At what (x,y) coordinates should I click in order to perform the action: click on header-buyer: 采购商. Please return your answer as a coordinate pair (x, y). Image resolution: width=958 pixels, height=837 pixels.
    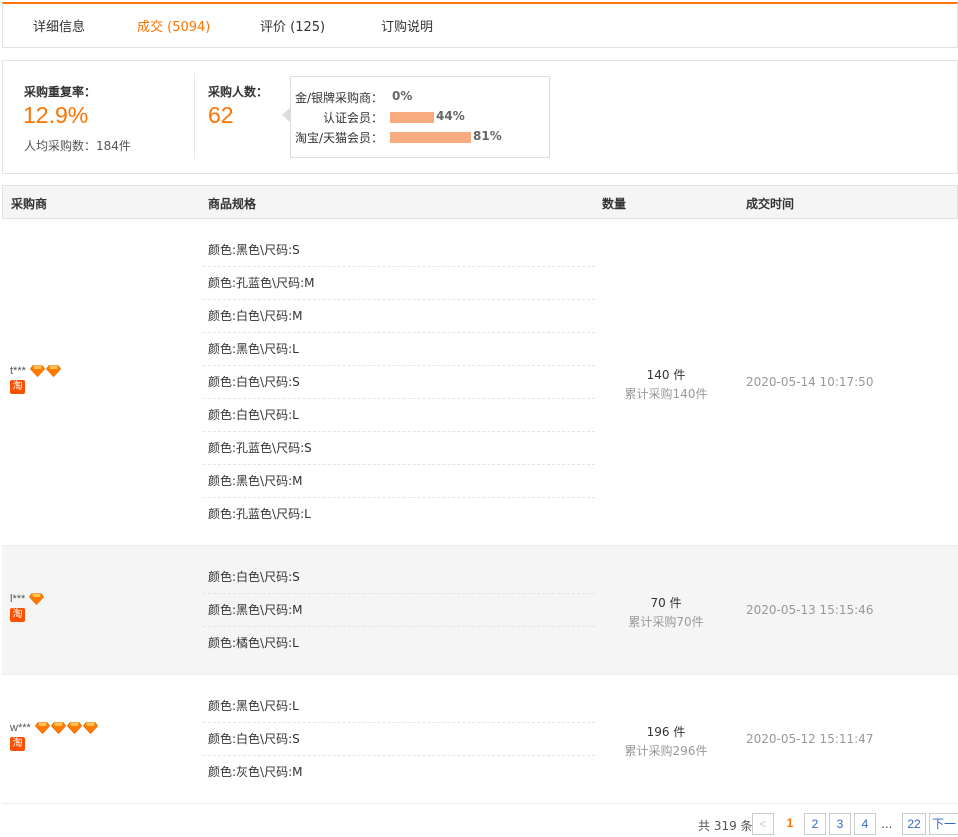
    Looking at the image, I should click on (29, 204).